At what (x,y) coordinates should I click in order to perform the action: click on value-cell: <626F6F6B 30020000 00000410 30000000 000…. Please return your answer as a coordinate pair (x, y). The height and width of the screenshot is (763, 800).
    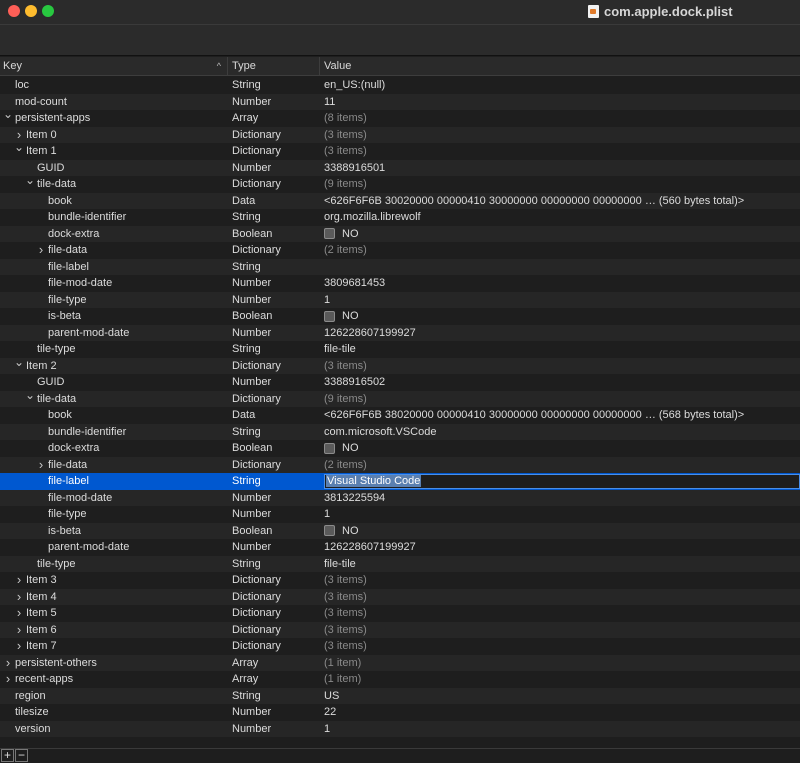
    Looking at the image, I should click on (560, 201).